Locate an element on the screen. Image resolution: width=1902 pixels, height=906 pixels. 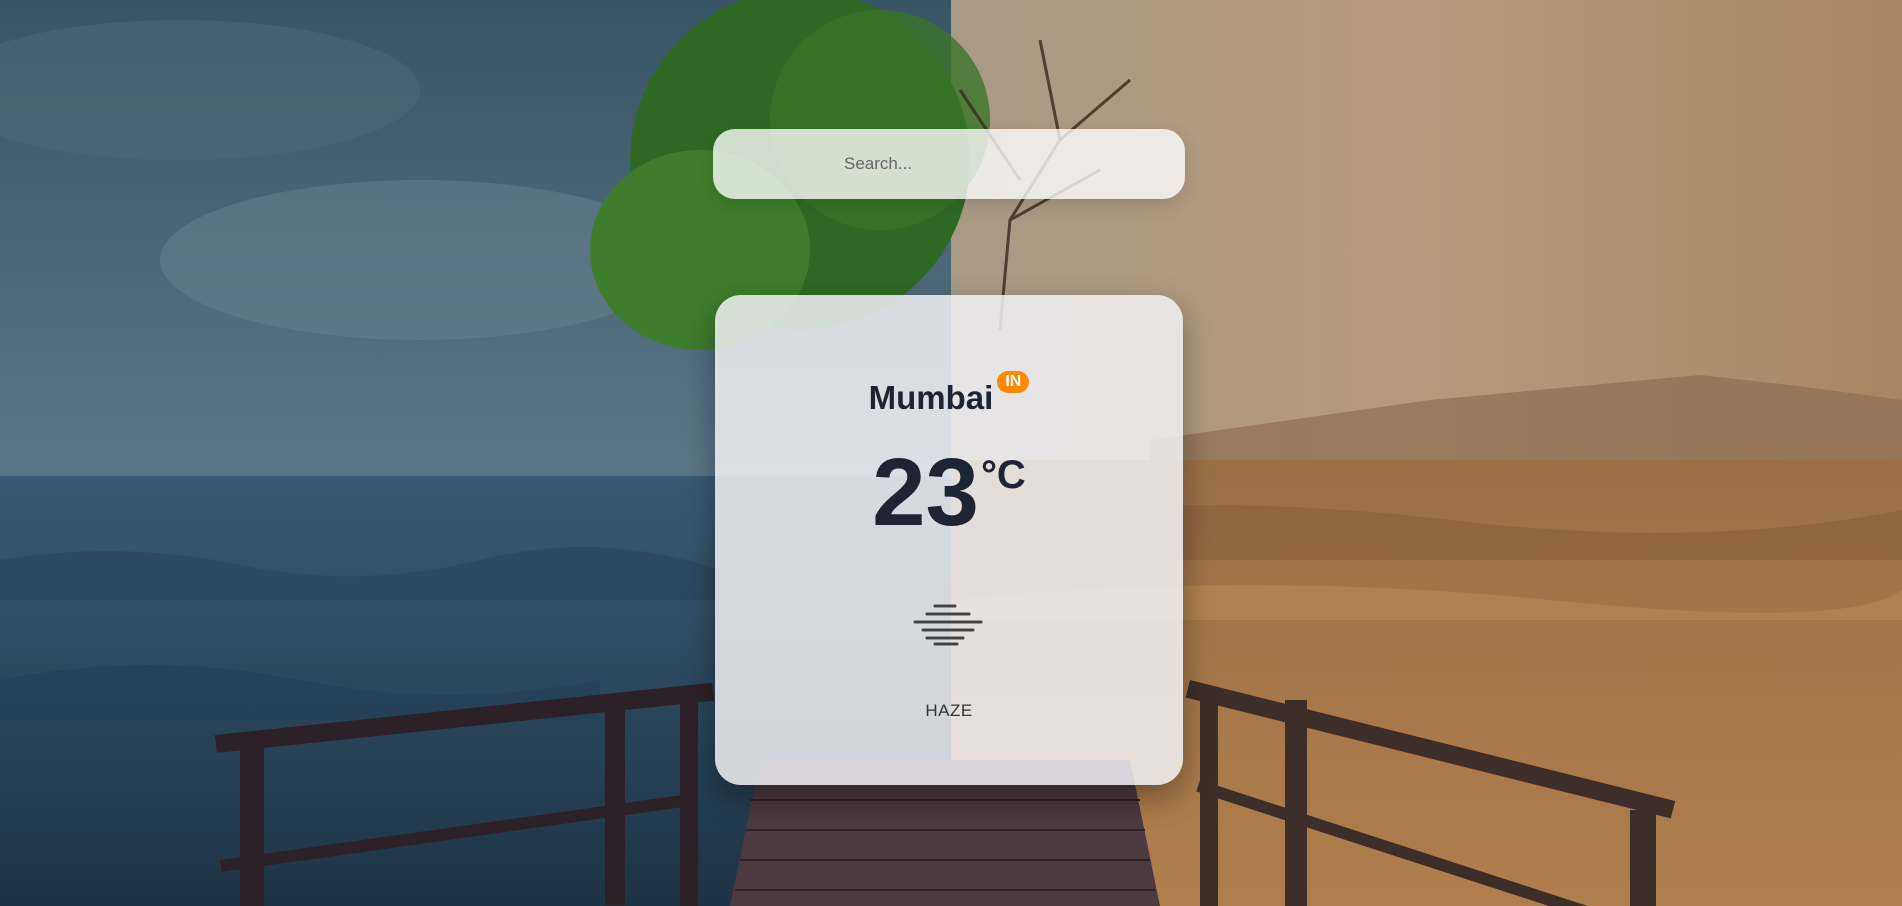
search-input is located at coordinates (949, 164).